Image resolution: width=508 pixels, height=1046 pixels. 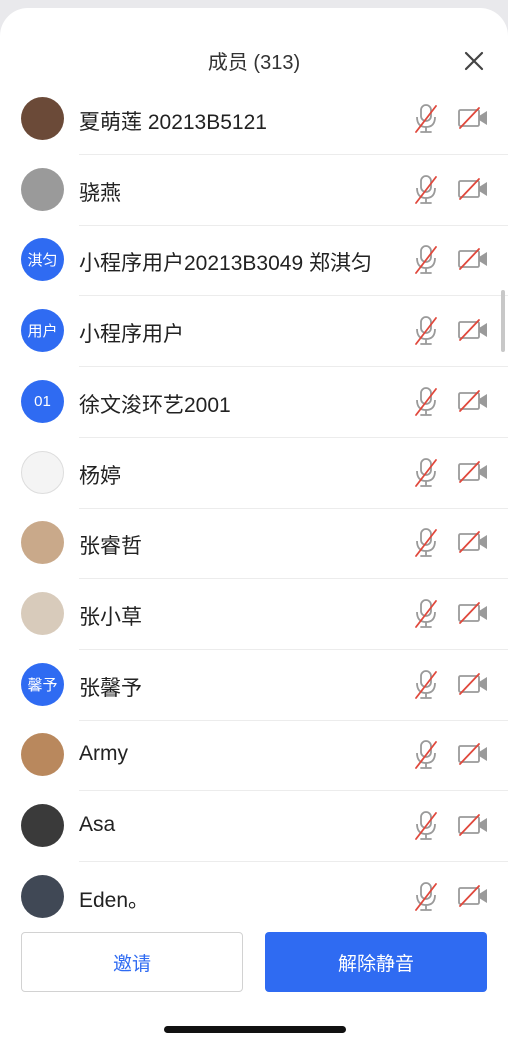 I want to click on member-row: 馨予 张馨予, so click(x=254, y=685).